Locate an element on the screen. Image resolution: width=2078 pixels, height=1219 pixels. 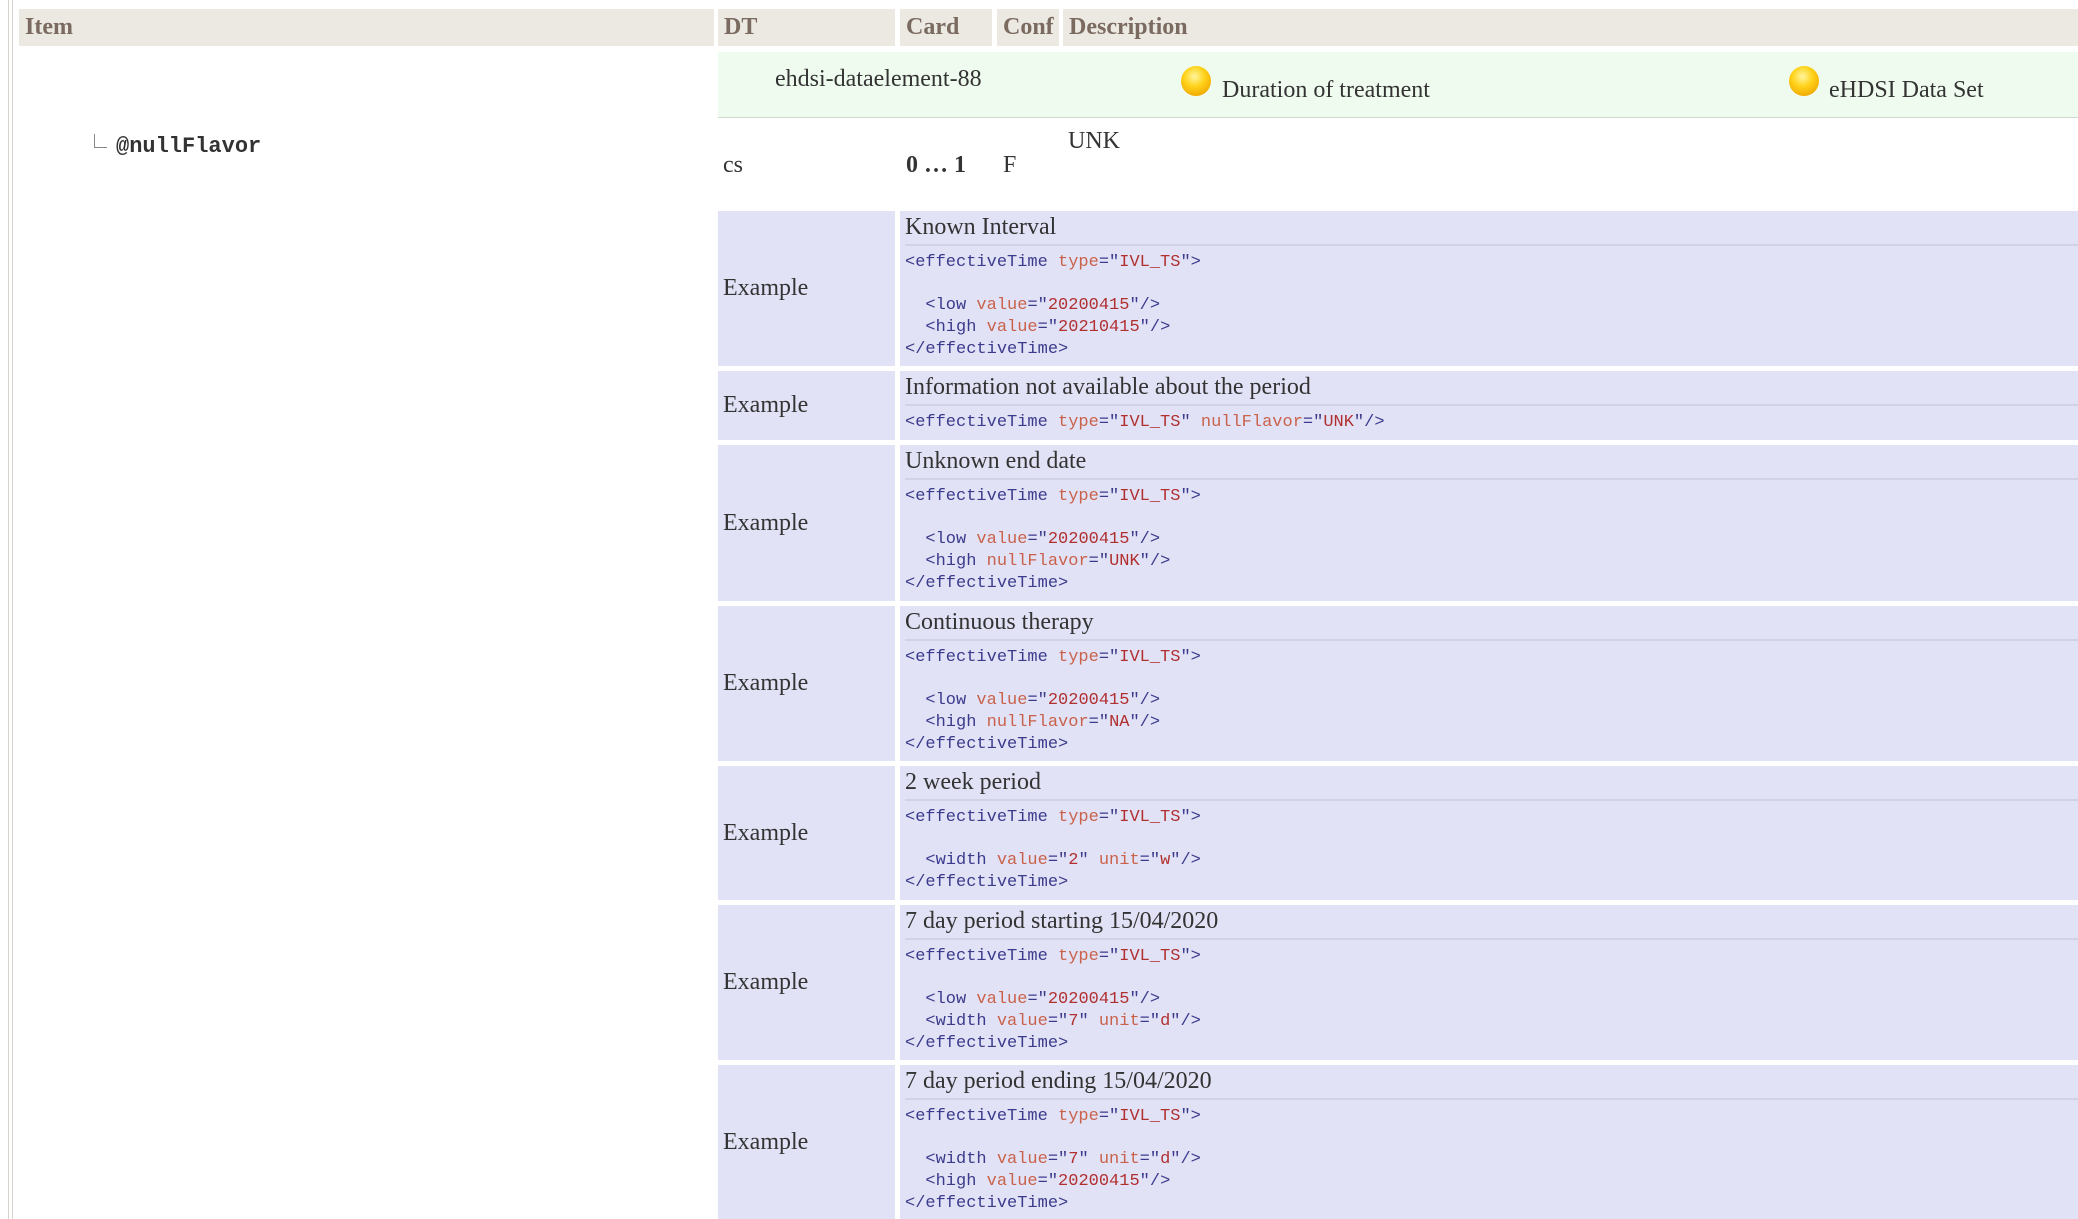
column-header-card: Card is located at coordinates (946, 27).